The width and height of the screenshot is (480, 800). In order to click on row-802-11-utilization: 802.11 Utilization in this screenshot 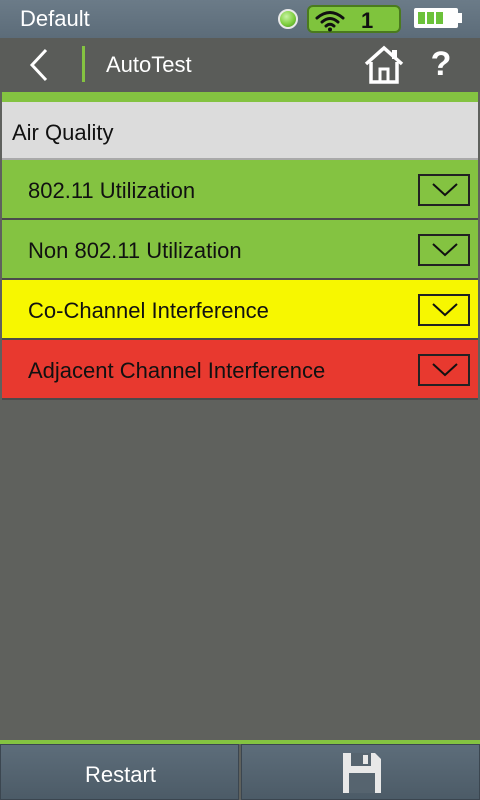, I will do `click(240, 190)`.